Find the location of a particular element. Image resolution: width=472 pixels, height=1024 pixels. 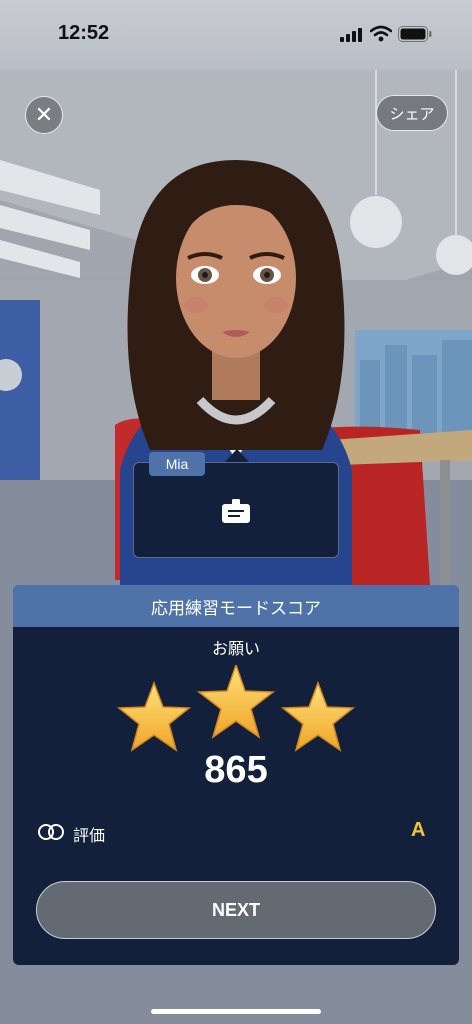

wifi-icon is located at coordinates (381, 33).